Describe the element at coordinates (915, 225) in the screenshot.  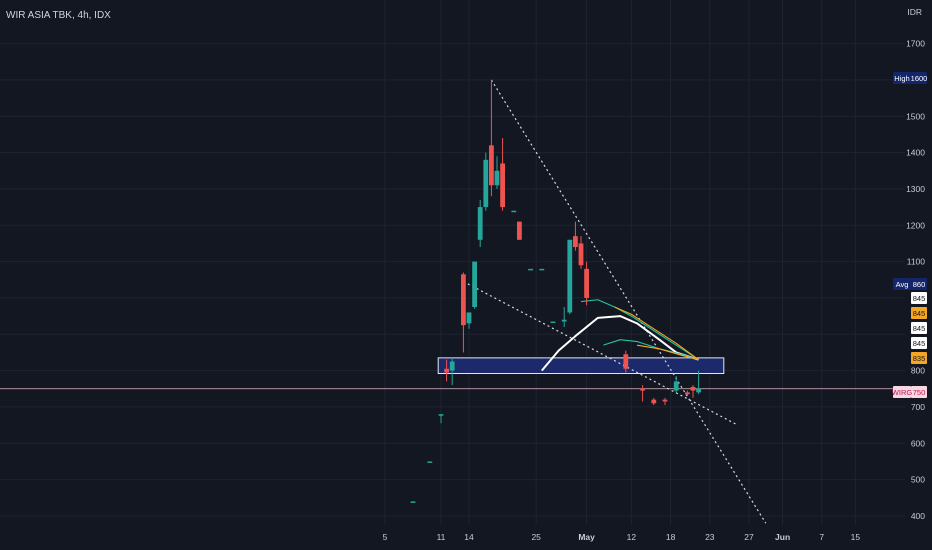
I see `y-tick-label: 1200` at that location.